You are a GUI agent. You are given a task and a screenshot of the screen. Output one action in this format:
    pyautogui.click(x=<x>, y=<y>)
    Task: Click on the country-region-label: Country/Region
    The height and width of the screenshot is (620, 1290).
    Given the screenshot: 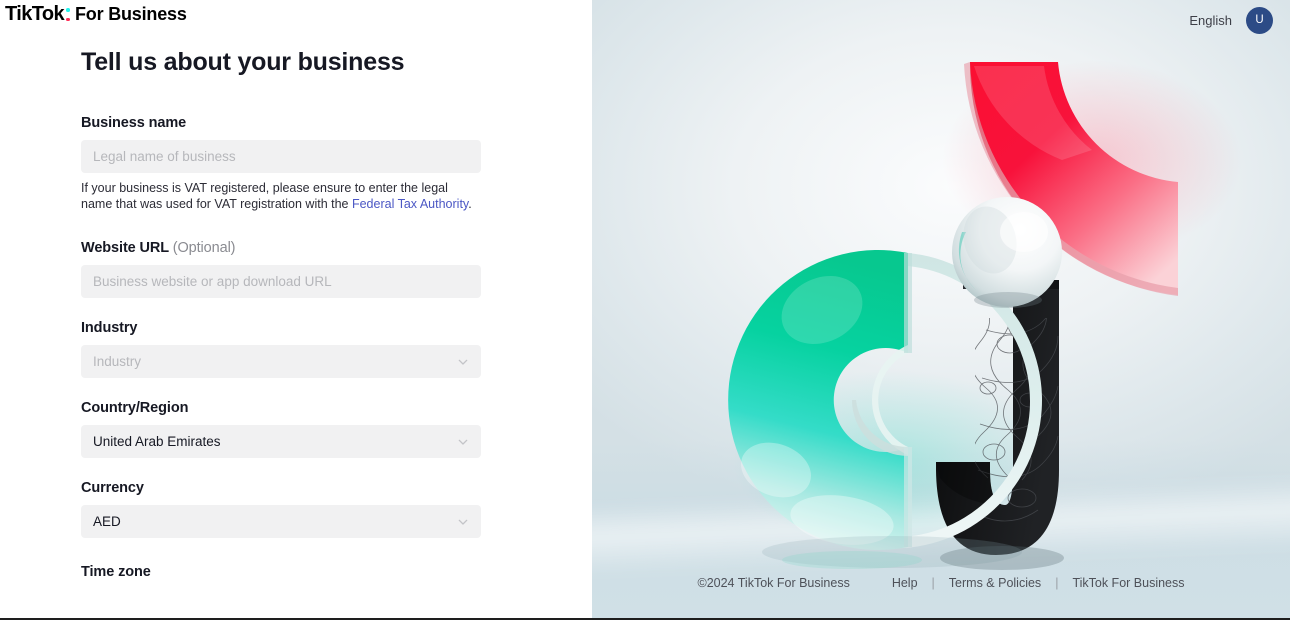 What is the action you would take?
    pyautogui.click(x=135, y=408)
    